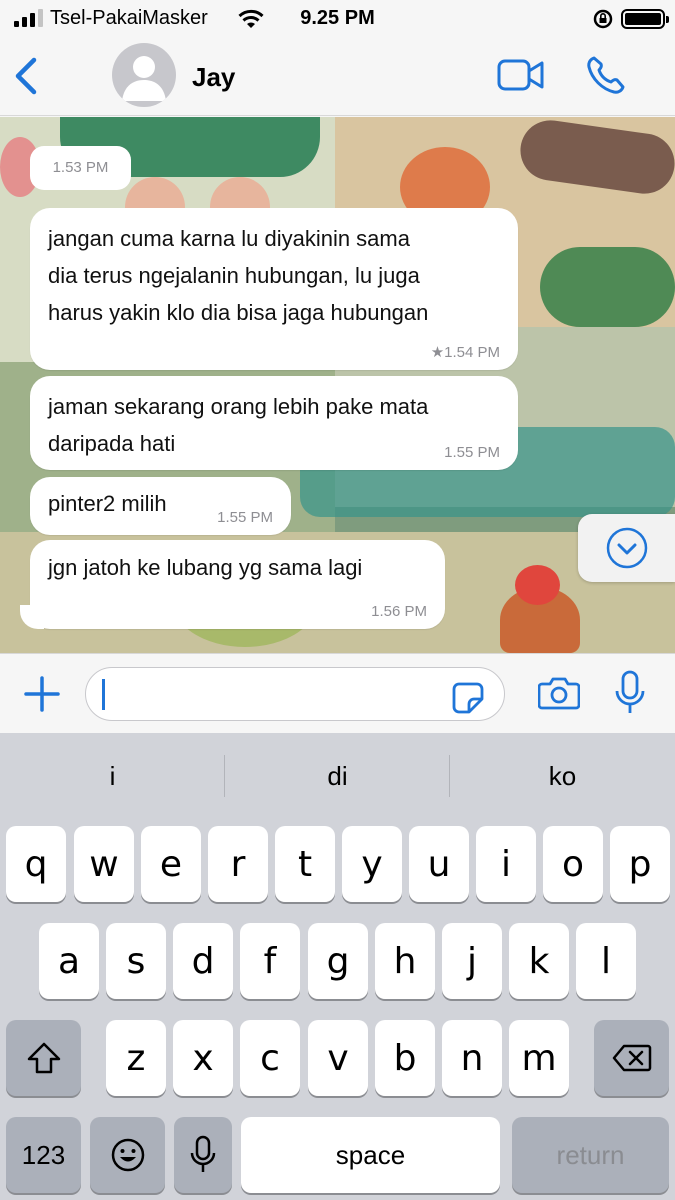  What do you see at coordinates (405, 1058) in the screenshot?
I see `key-b: b` at bounding box center [405, 1058].